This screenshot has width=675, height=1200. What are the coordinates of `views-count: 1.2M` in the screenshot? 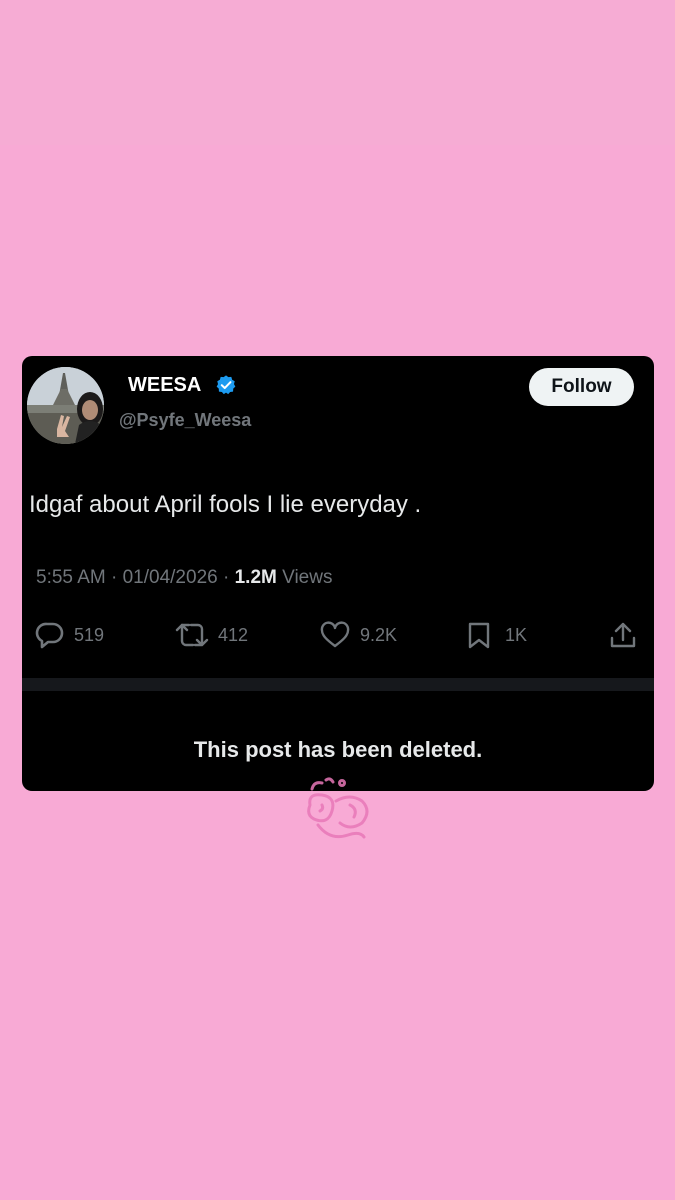 It's located at (255, 577).